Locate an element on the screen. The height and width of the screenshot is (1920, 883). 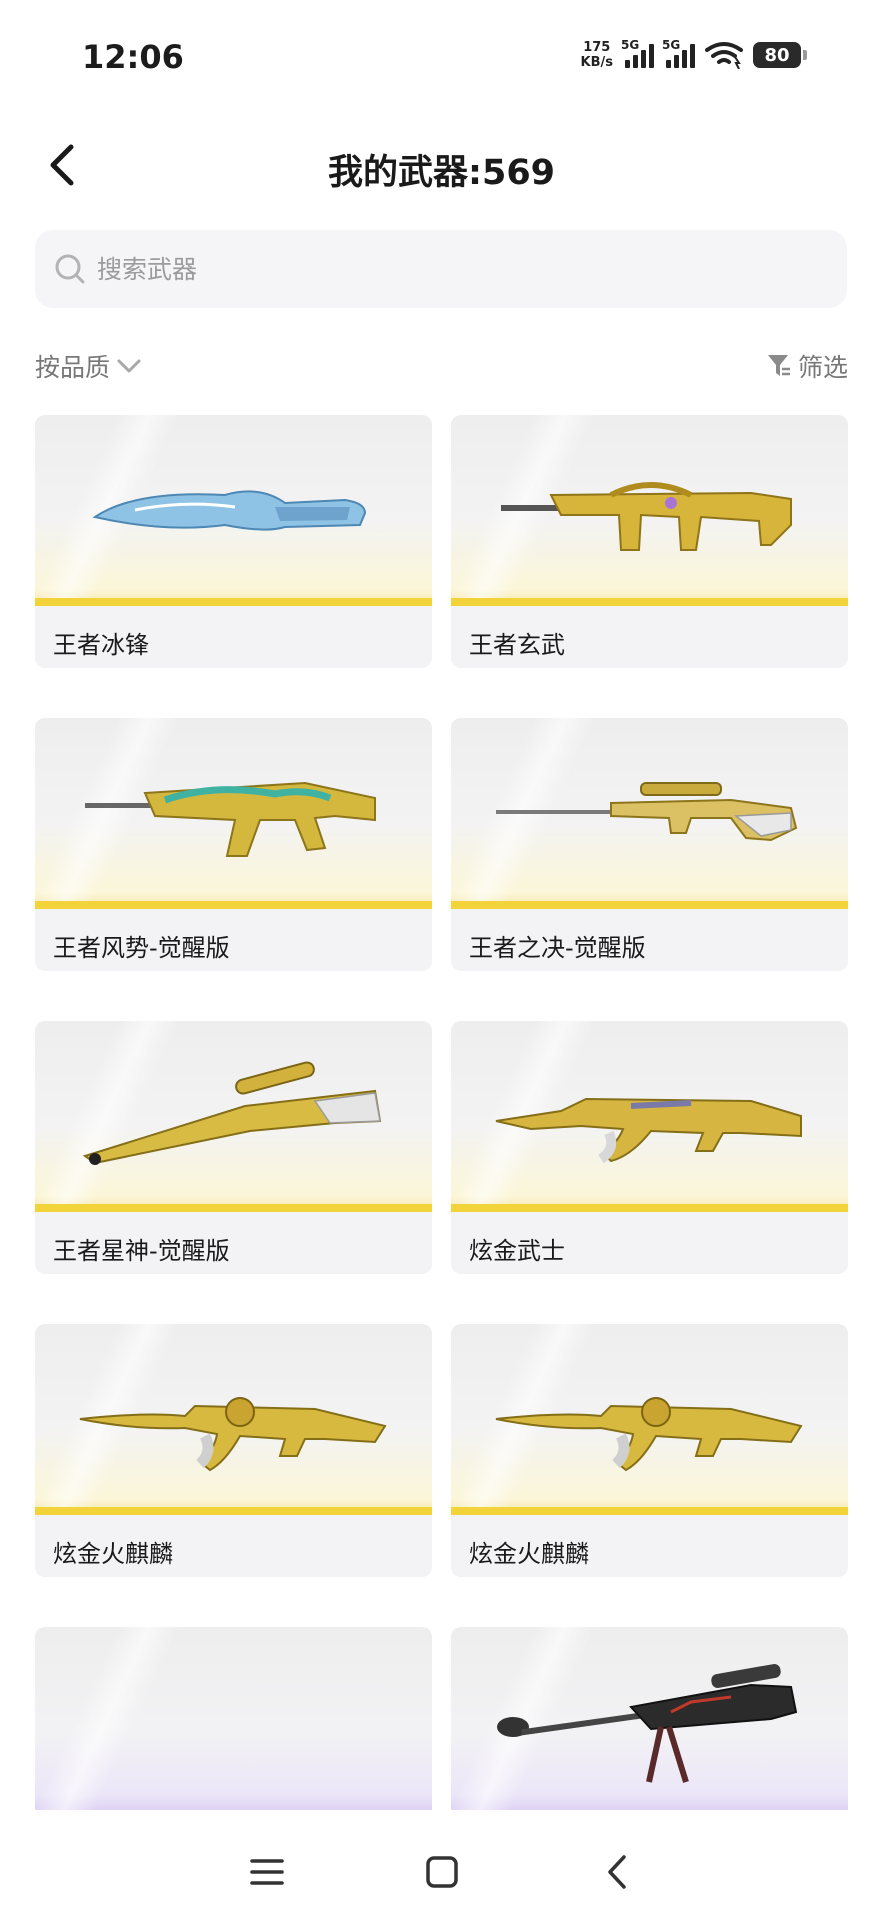
menu-button is located at coordinates (267, 1872).